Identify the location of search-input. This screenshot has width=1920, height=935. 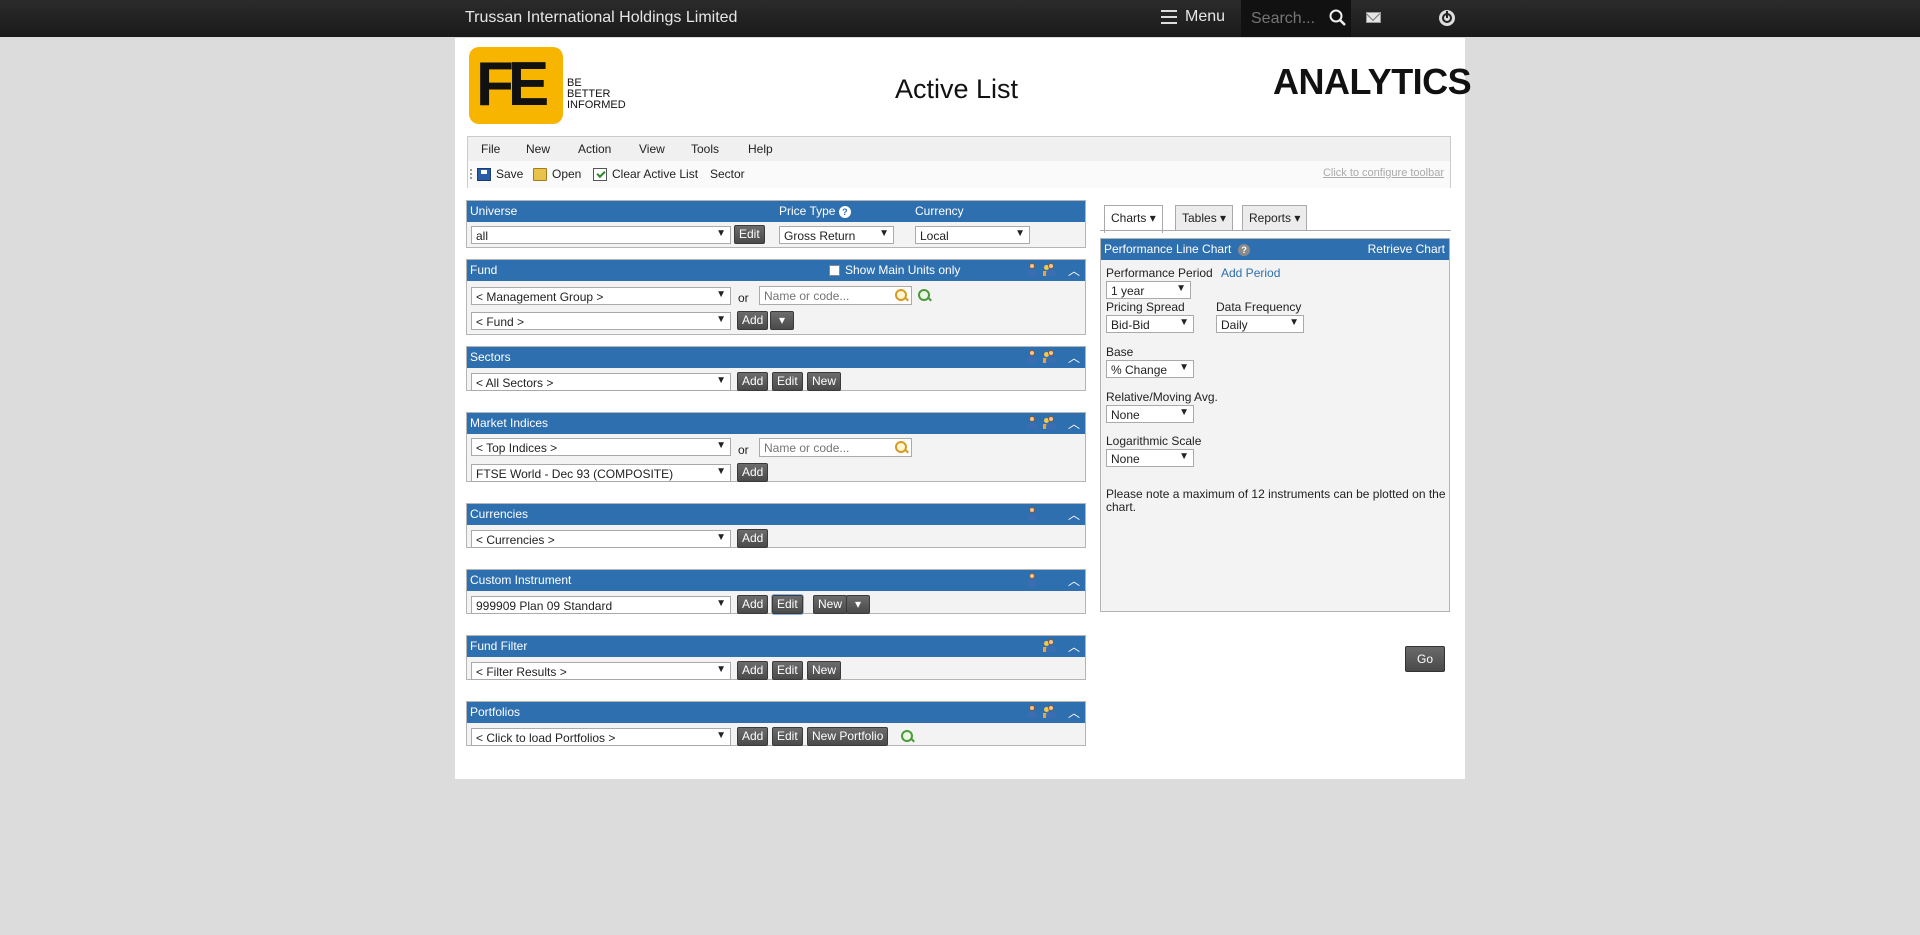
(1285, 19).